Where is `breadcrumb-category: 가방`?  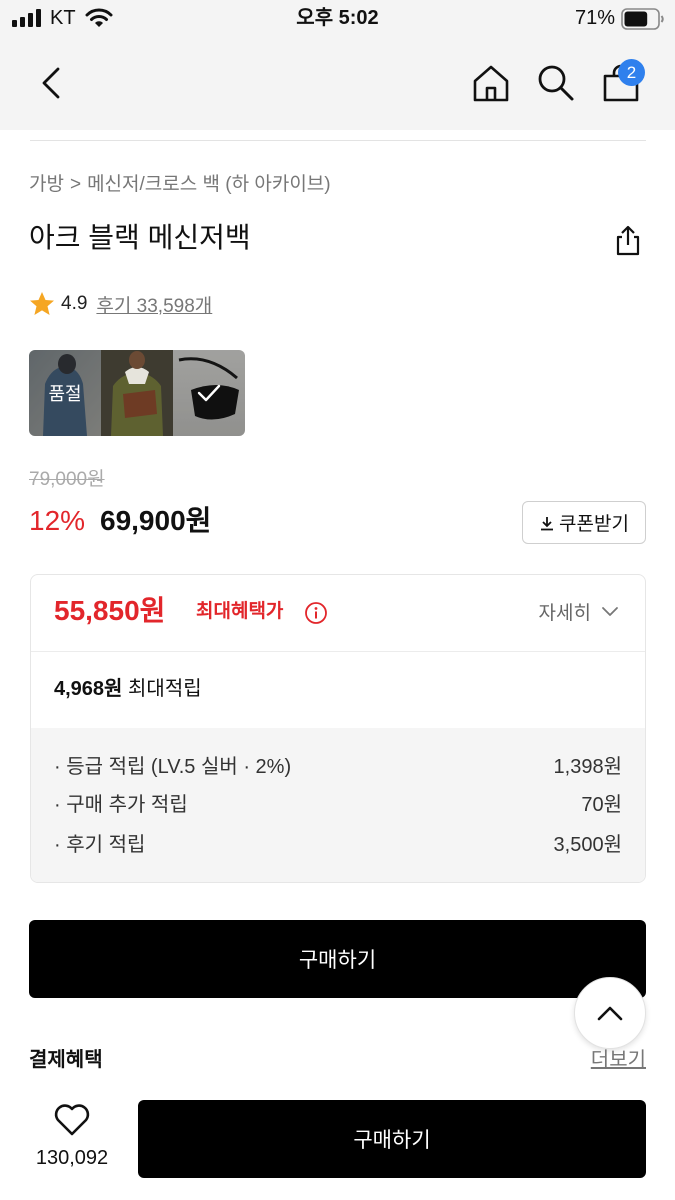 breadcrumb-category: 가방 is located at coordinates (46, 184).